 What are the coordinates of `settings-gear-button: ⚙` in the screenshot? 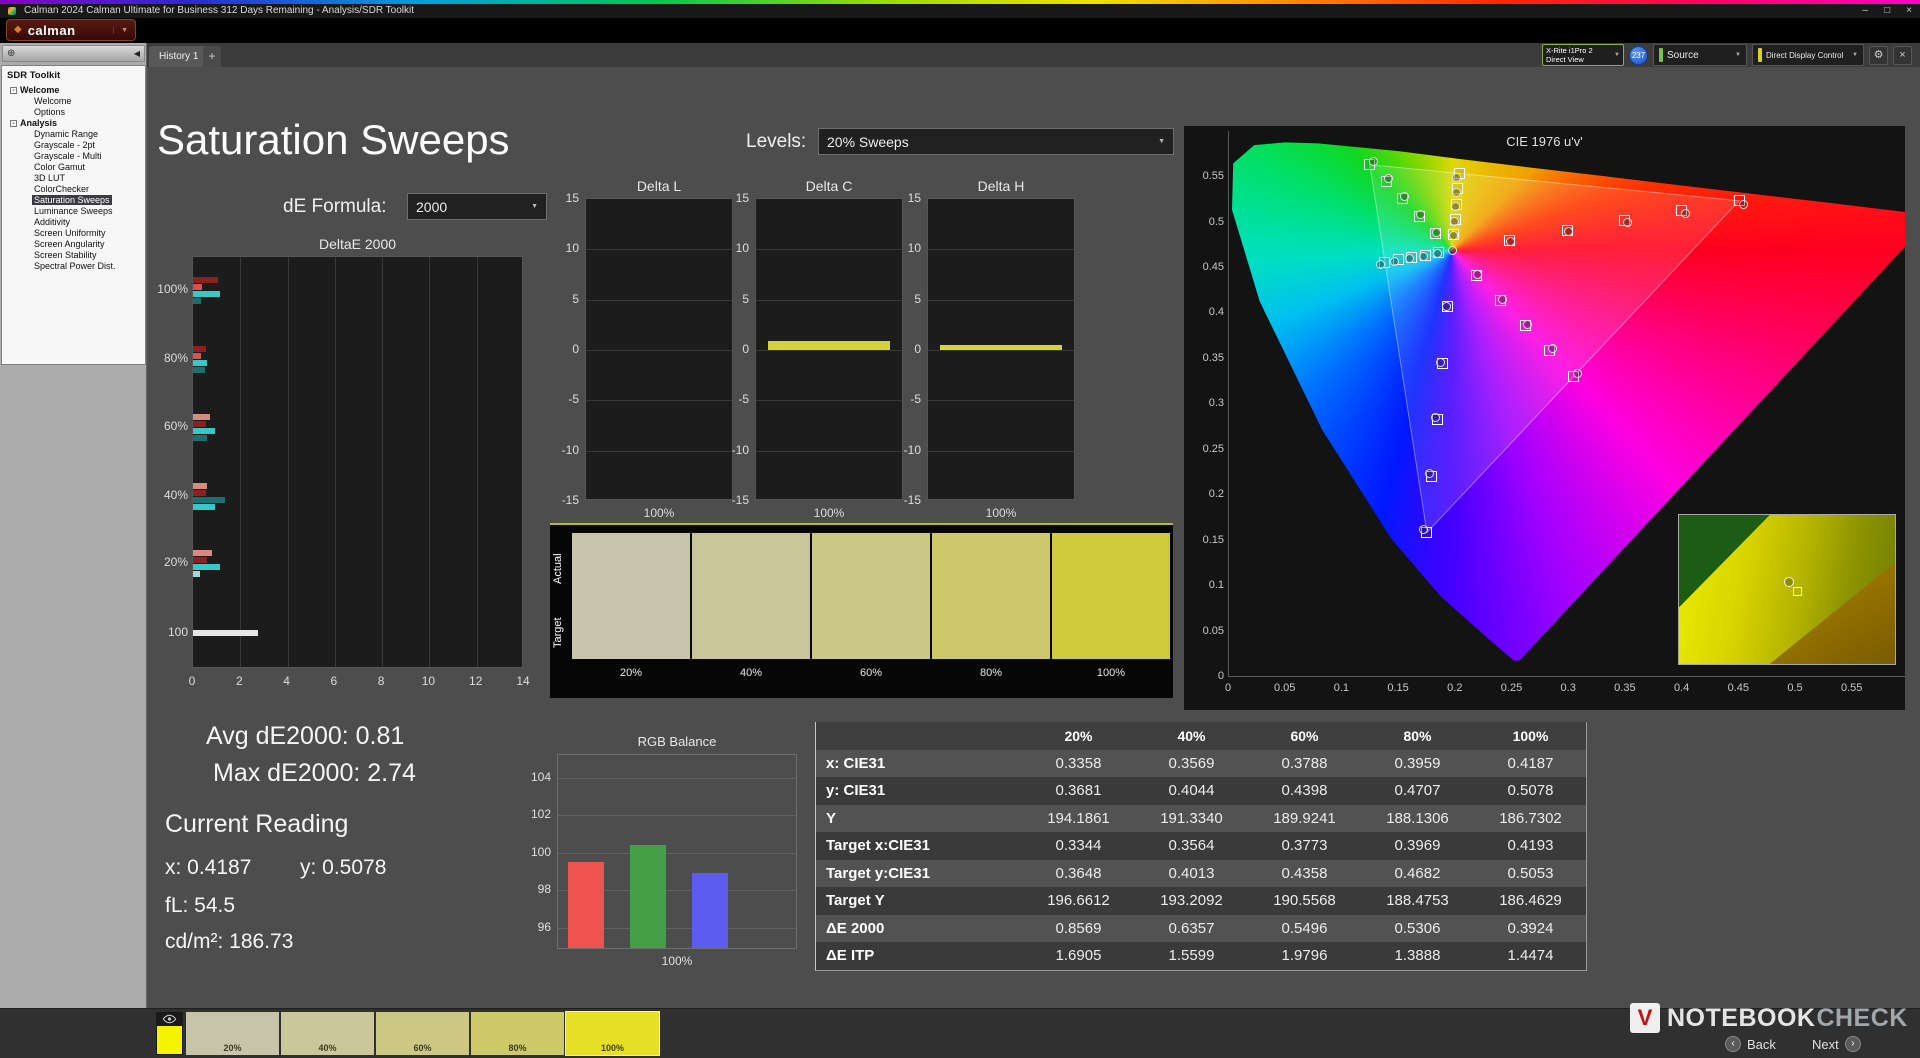 It's located at (1878, 55).